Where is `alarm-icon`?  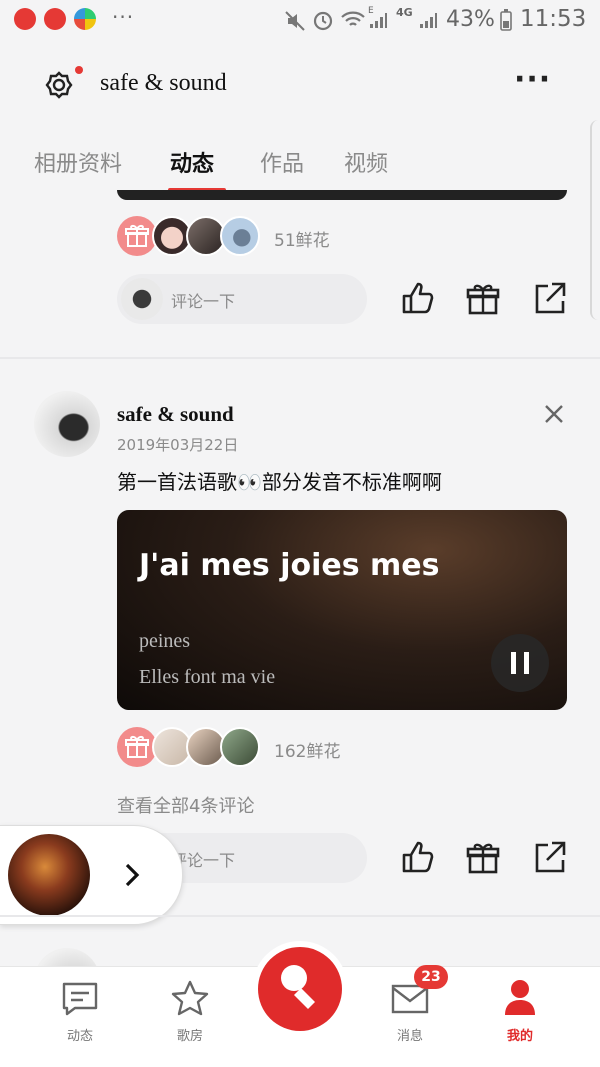
alarm-icon is located at coordinates (323, 22).